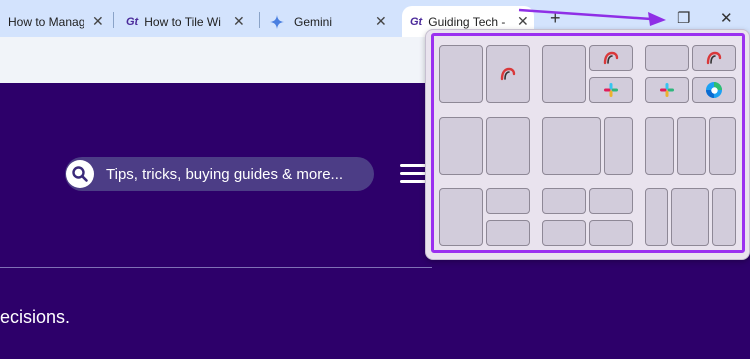 This screenshot has height=359, width=750. Describe the element at coordinates (467, 21) in the screenshot. I see `tab-title: Guiding Tech -` at that location.